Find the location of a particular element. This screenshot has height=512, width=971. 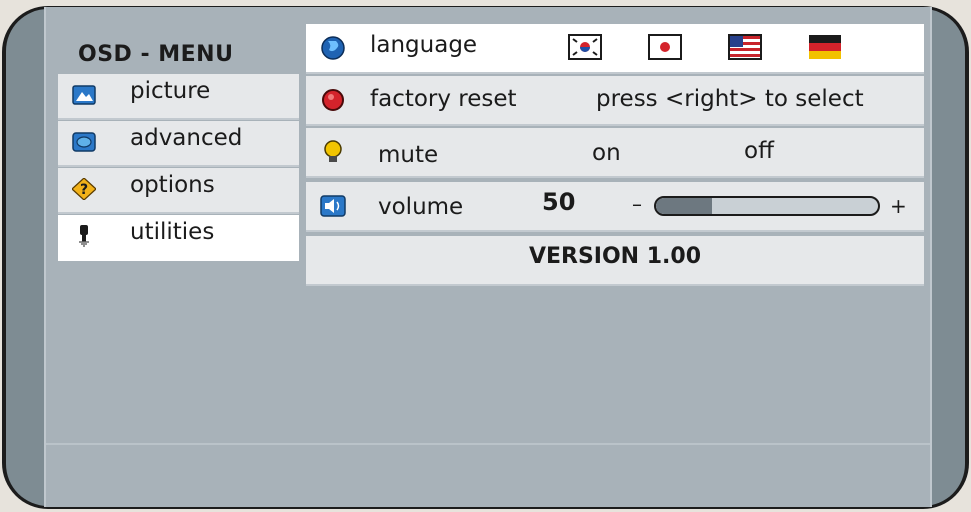

sidebar-item-utilities: utilities is located at coordinates (178, 238).